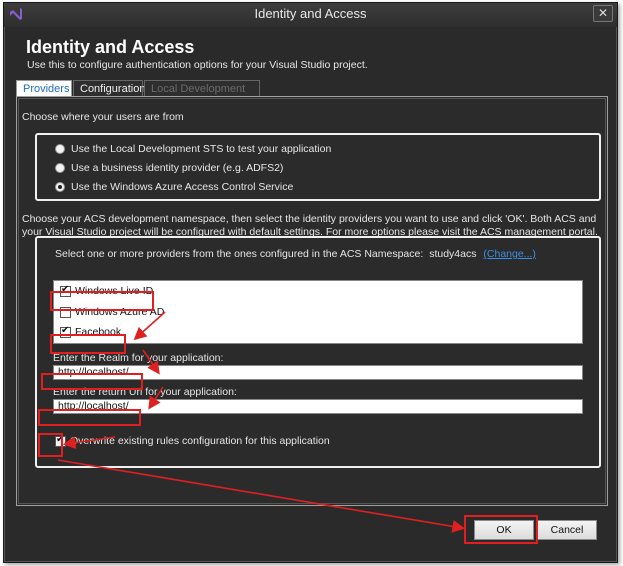 The width and height of the screenshot is (623, 566). What do you see at coordinates (567, 530) in the screenshot?
I see `cancel-button: Cancel` at bounding box center [567, 530].